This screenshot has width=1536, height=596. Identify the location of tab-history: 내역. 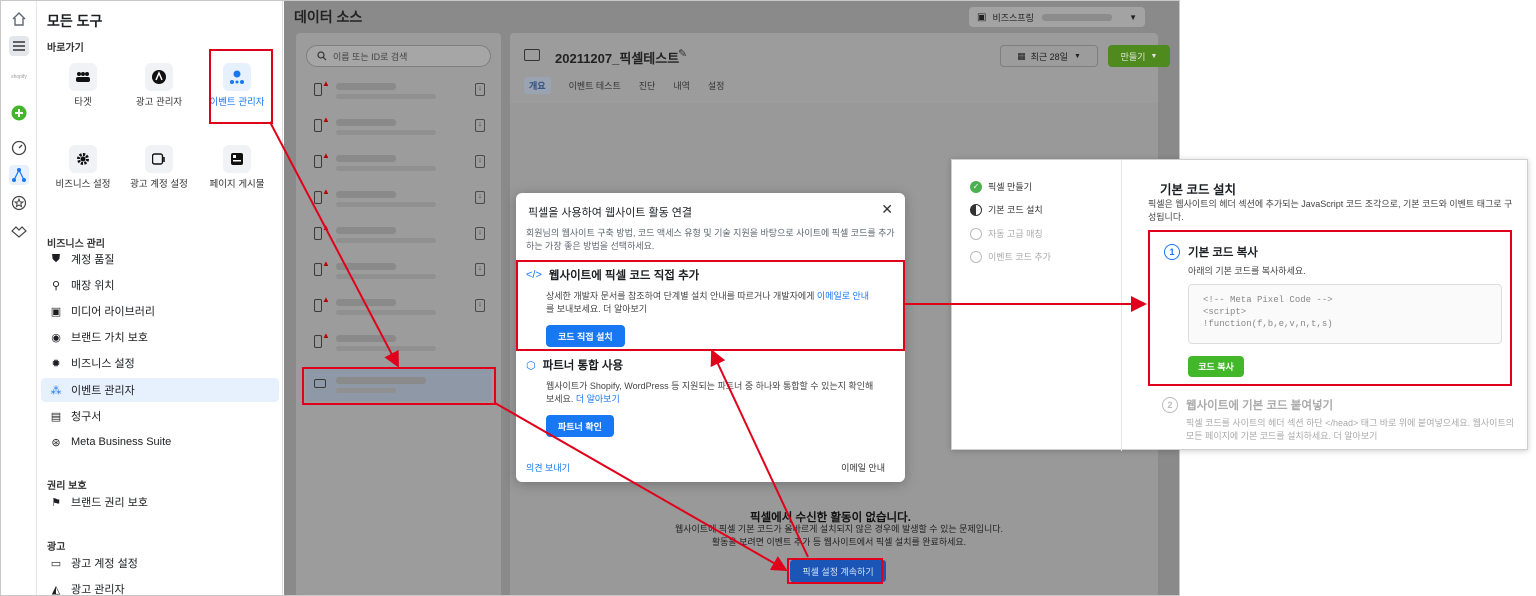
(681, 86).